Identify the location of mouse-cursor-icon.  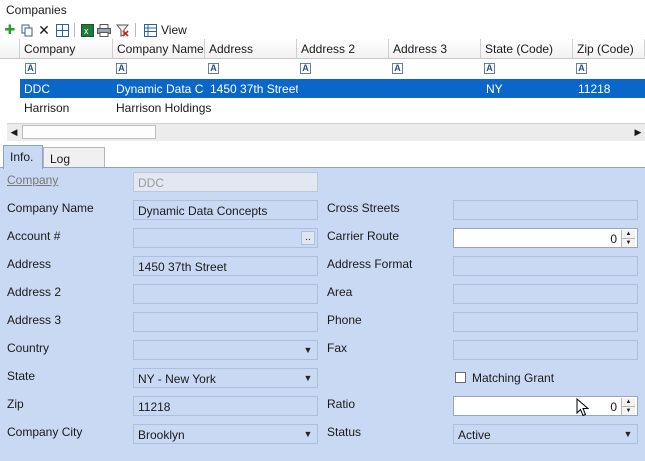
(583, 407).